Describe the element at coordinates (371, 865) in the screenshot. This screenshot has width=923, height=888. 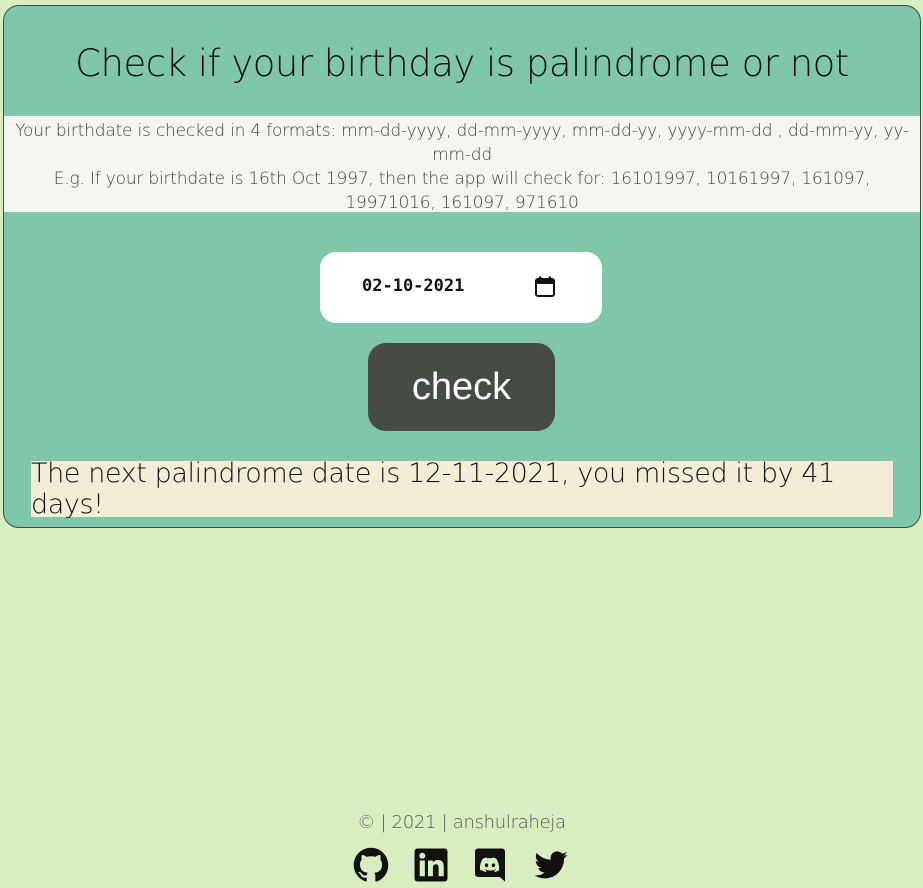
I see `github-icon` at that location.